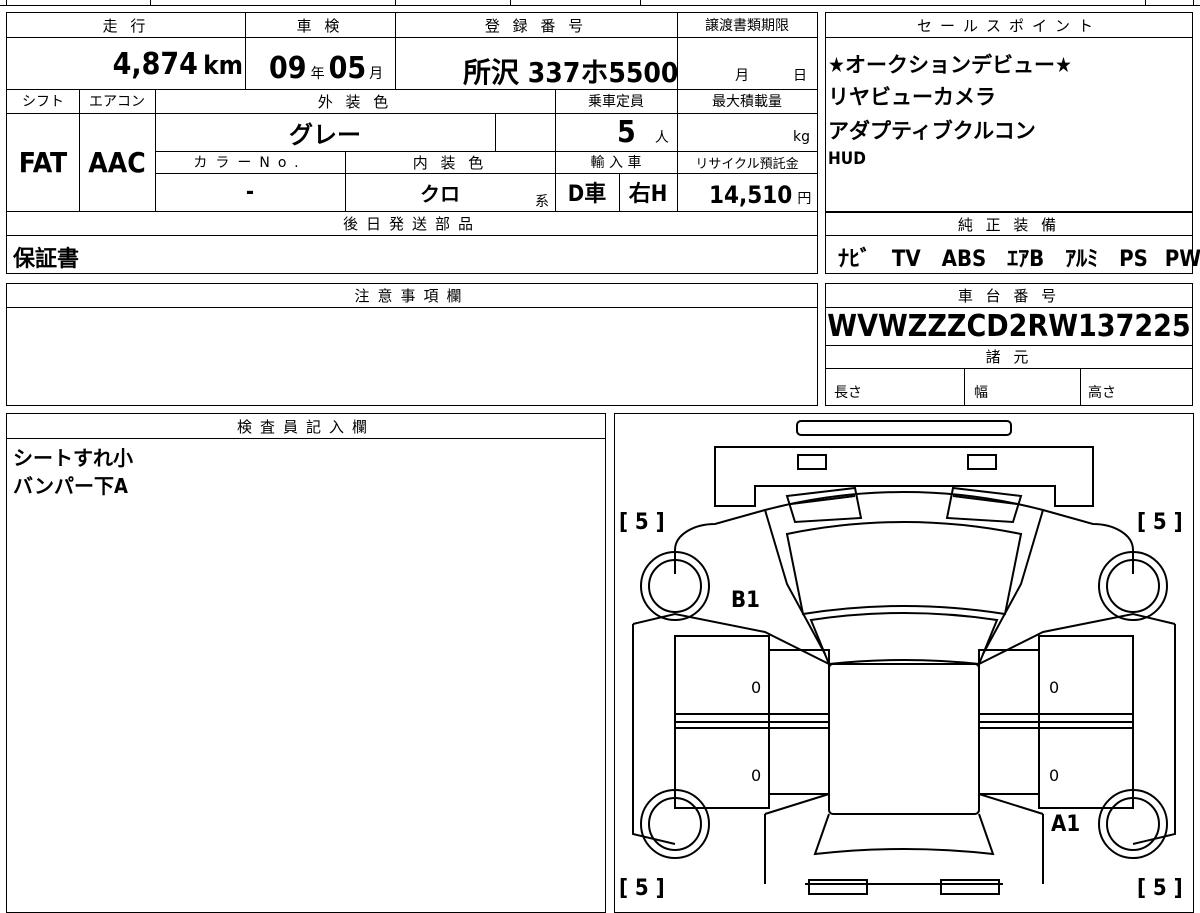 The height and width of the screenshot is (913, 1200). What do you see at coordinates (250, 163) in the screenshot?
I see `color-no-label: カラーNo.` at bounding box center [250, 163].